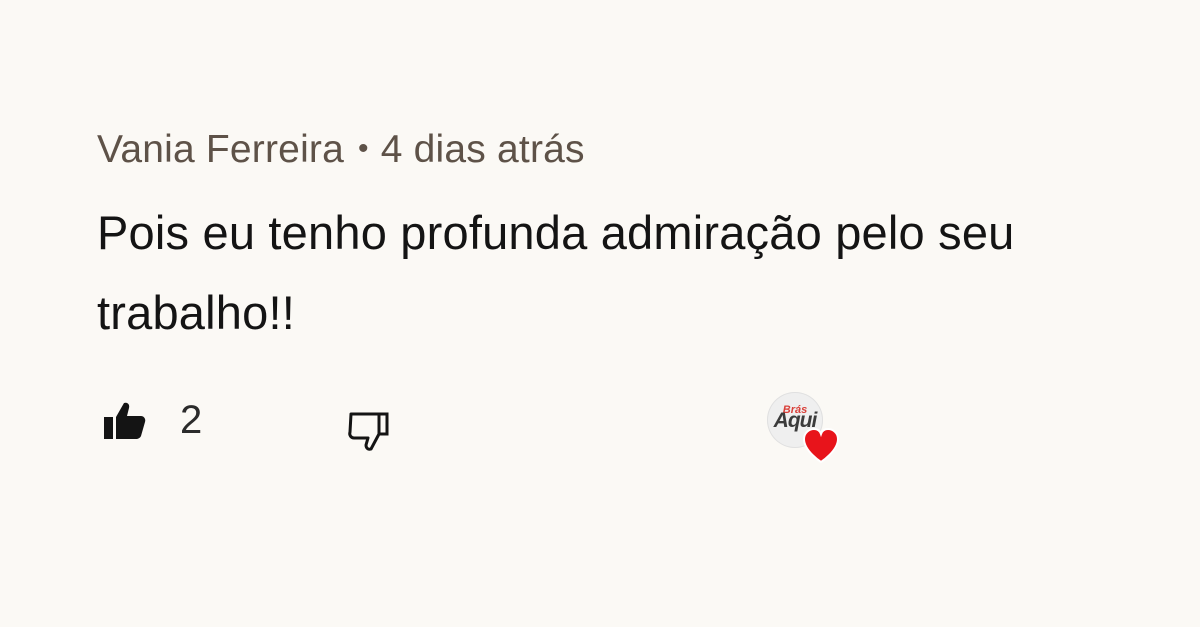 The height and width of the screenshot is (627, 1200). I want to click on thumbs-down-icon, so click(368, 431).